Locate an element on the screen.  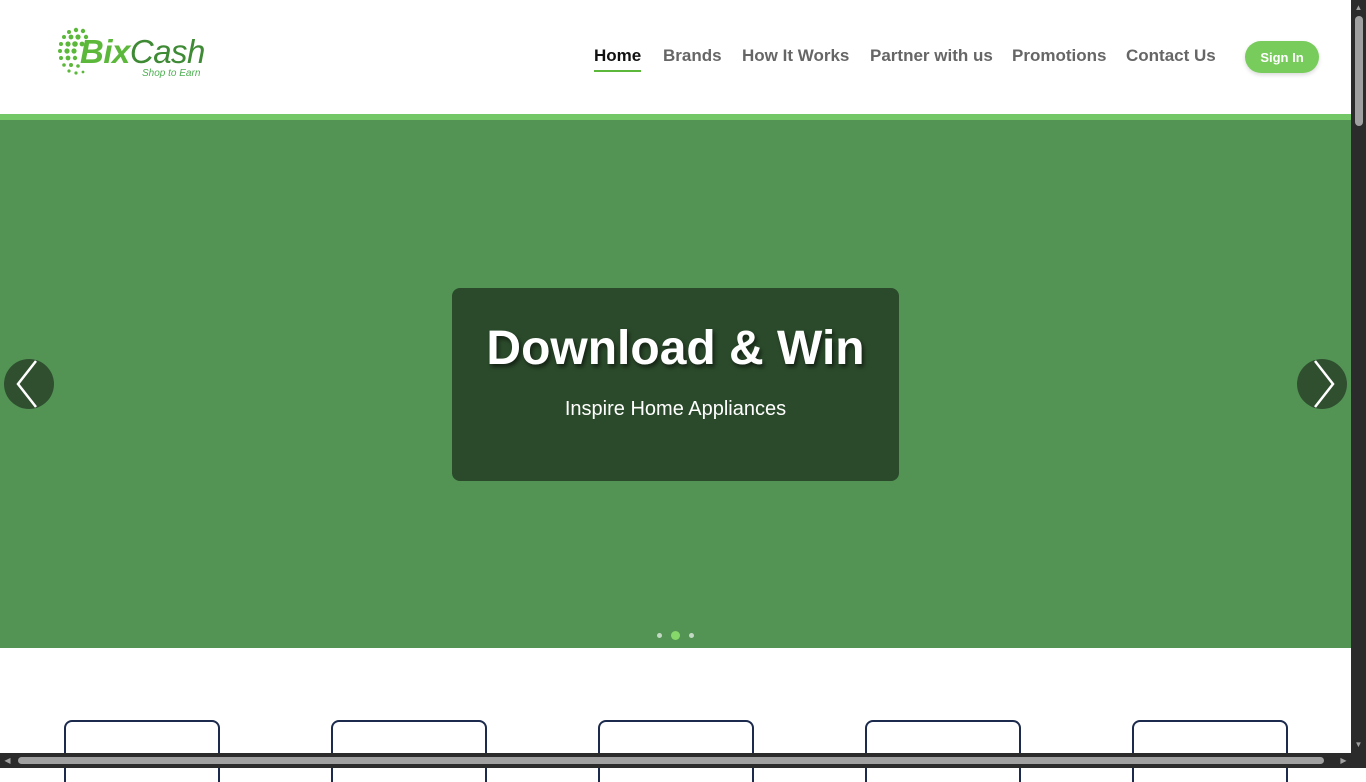
vertical-scrollbar: ▲ ▼ is located at coordinates (1358, 376).